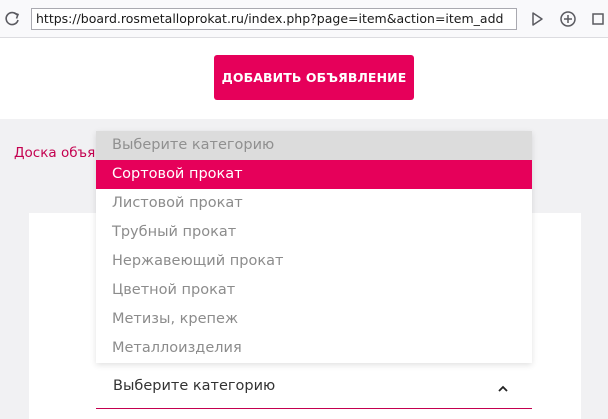 This screenshot has width=608, height=419. I want to click on chevron-up-icon, so click(503, 389).